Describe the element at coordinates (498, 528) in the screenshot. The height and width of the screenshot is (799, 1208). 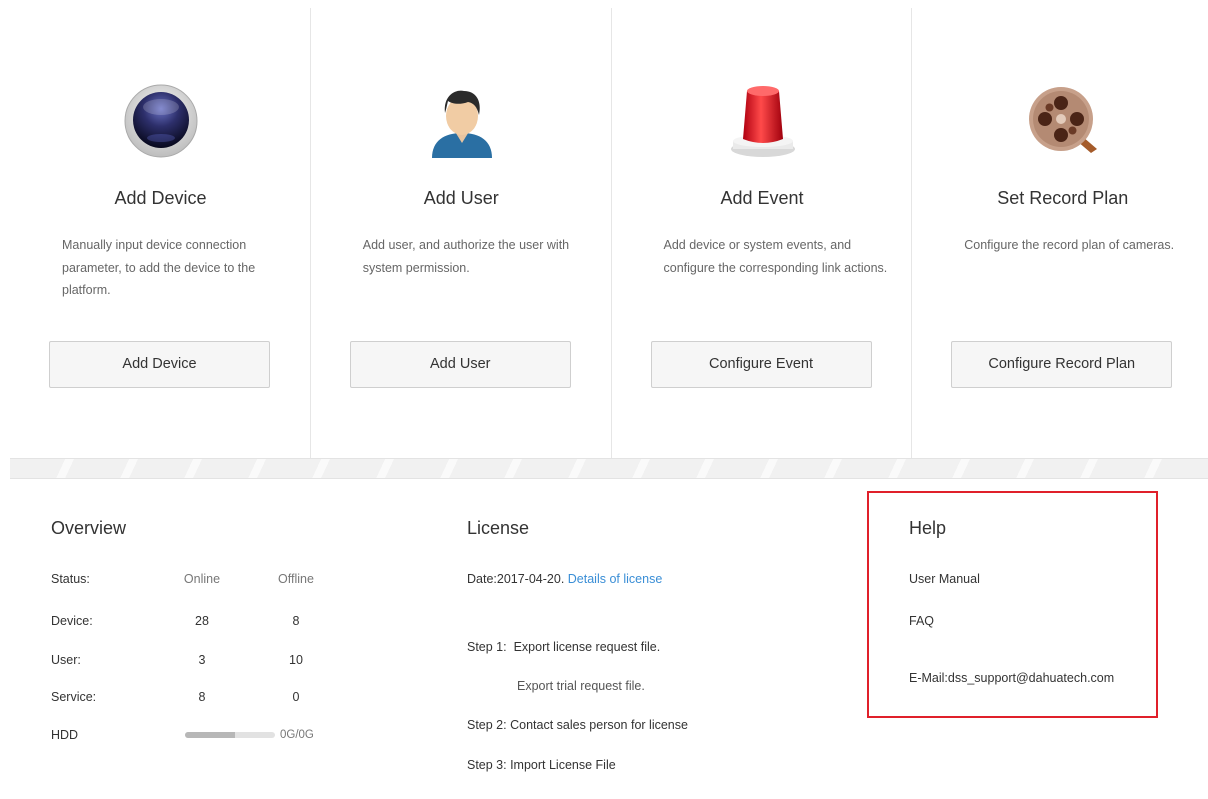
I see `license-title: License` at that location.